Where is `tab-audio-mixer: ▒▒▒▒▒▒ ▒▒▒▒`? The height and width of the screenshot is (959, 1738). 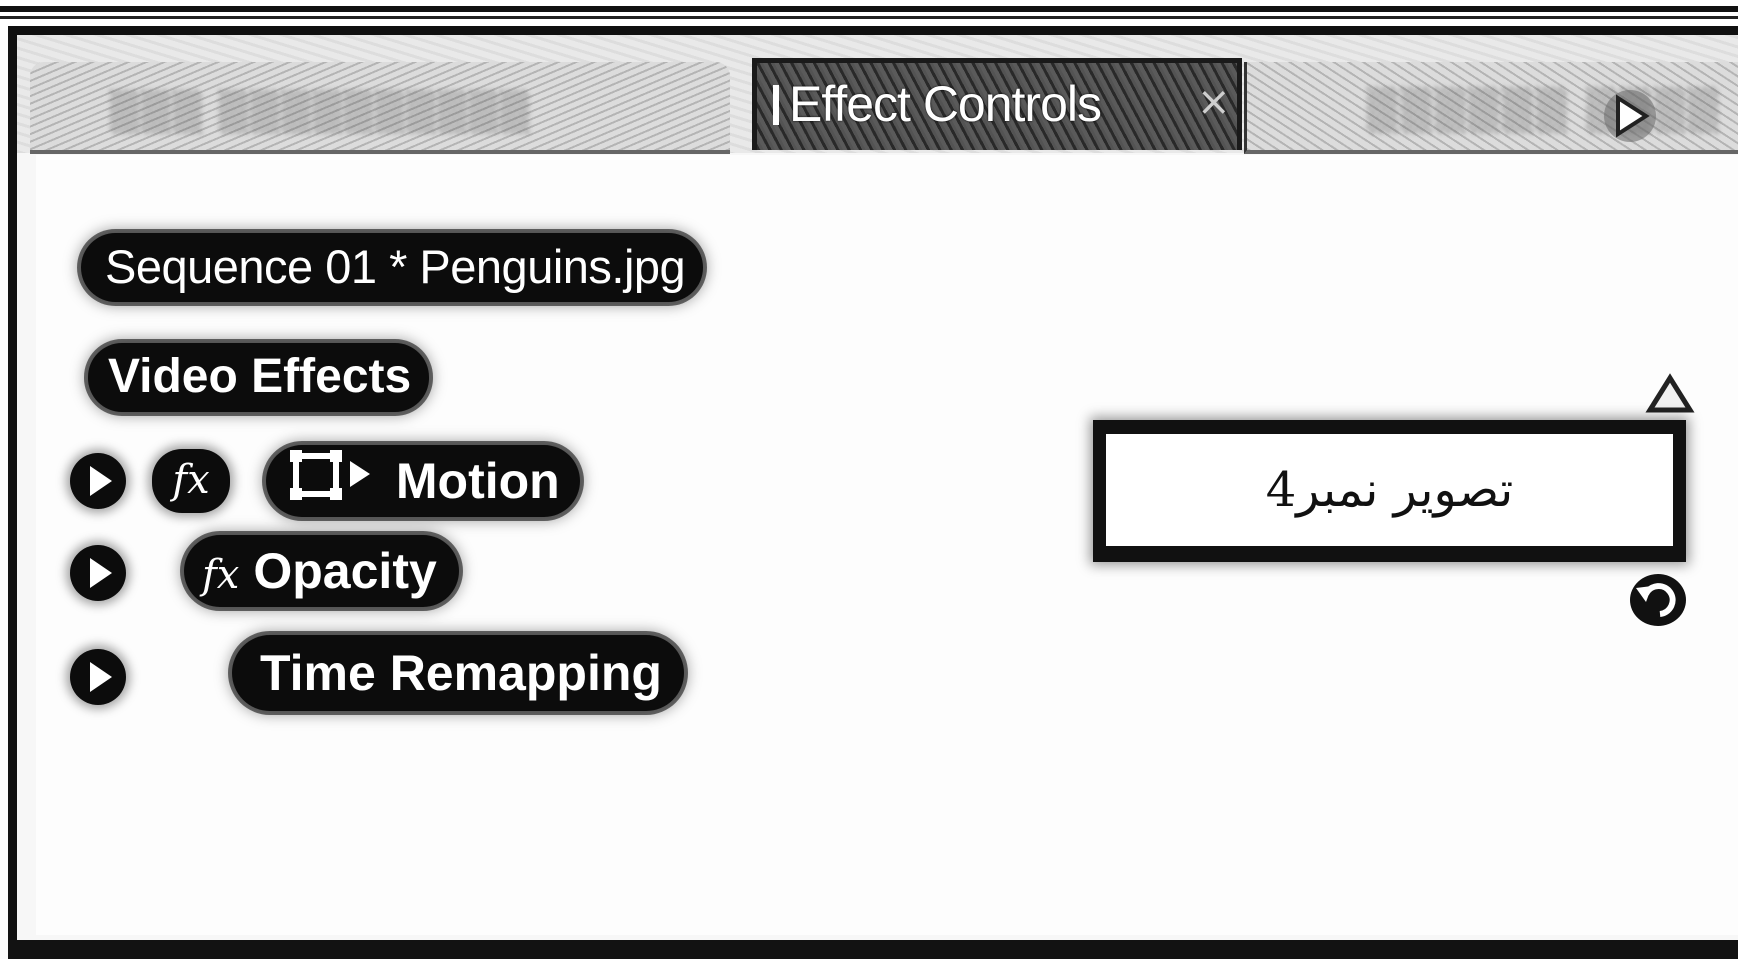
tab-audio-mixer: ▒▒▒▒▒▒ ▒▒▒▒ is located at coordinates (1491, 108).